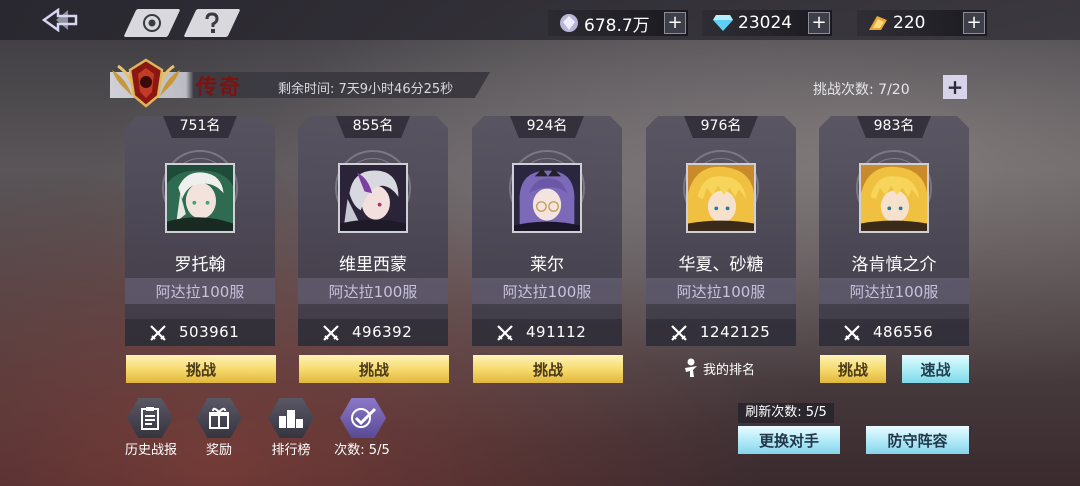 The width and height of the screenshot is (1080, 486). I want to click on leaderboard-hex, so click(291, 418).